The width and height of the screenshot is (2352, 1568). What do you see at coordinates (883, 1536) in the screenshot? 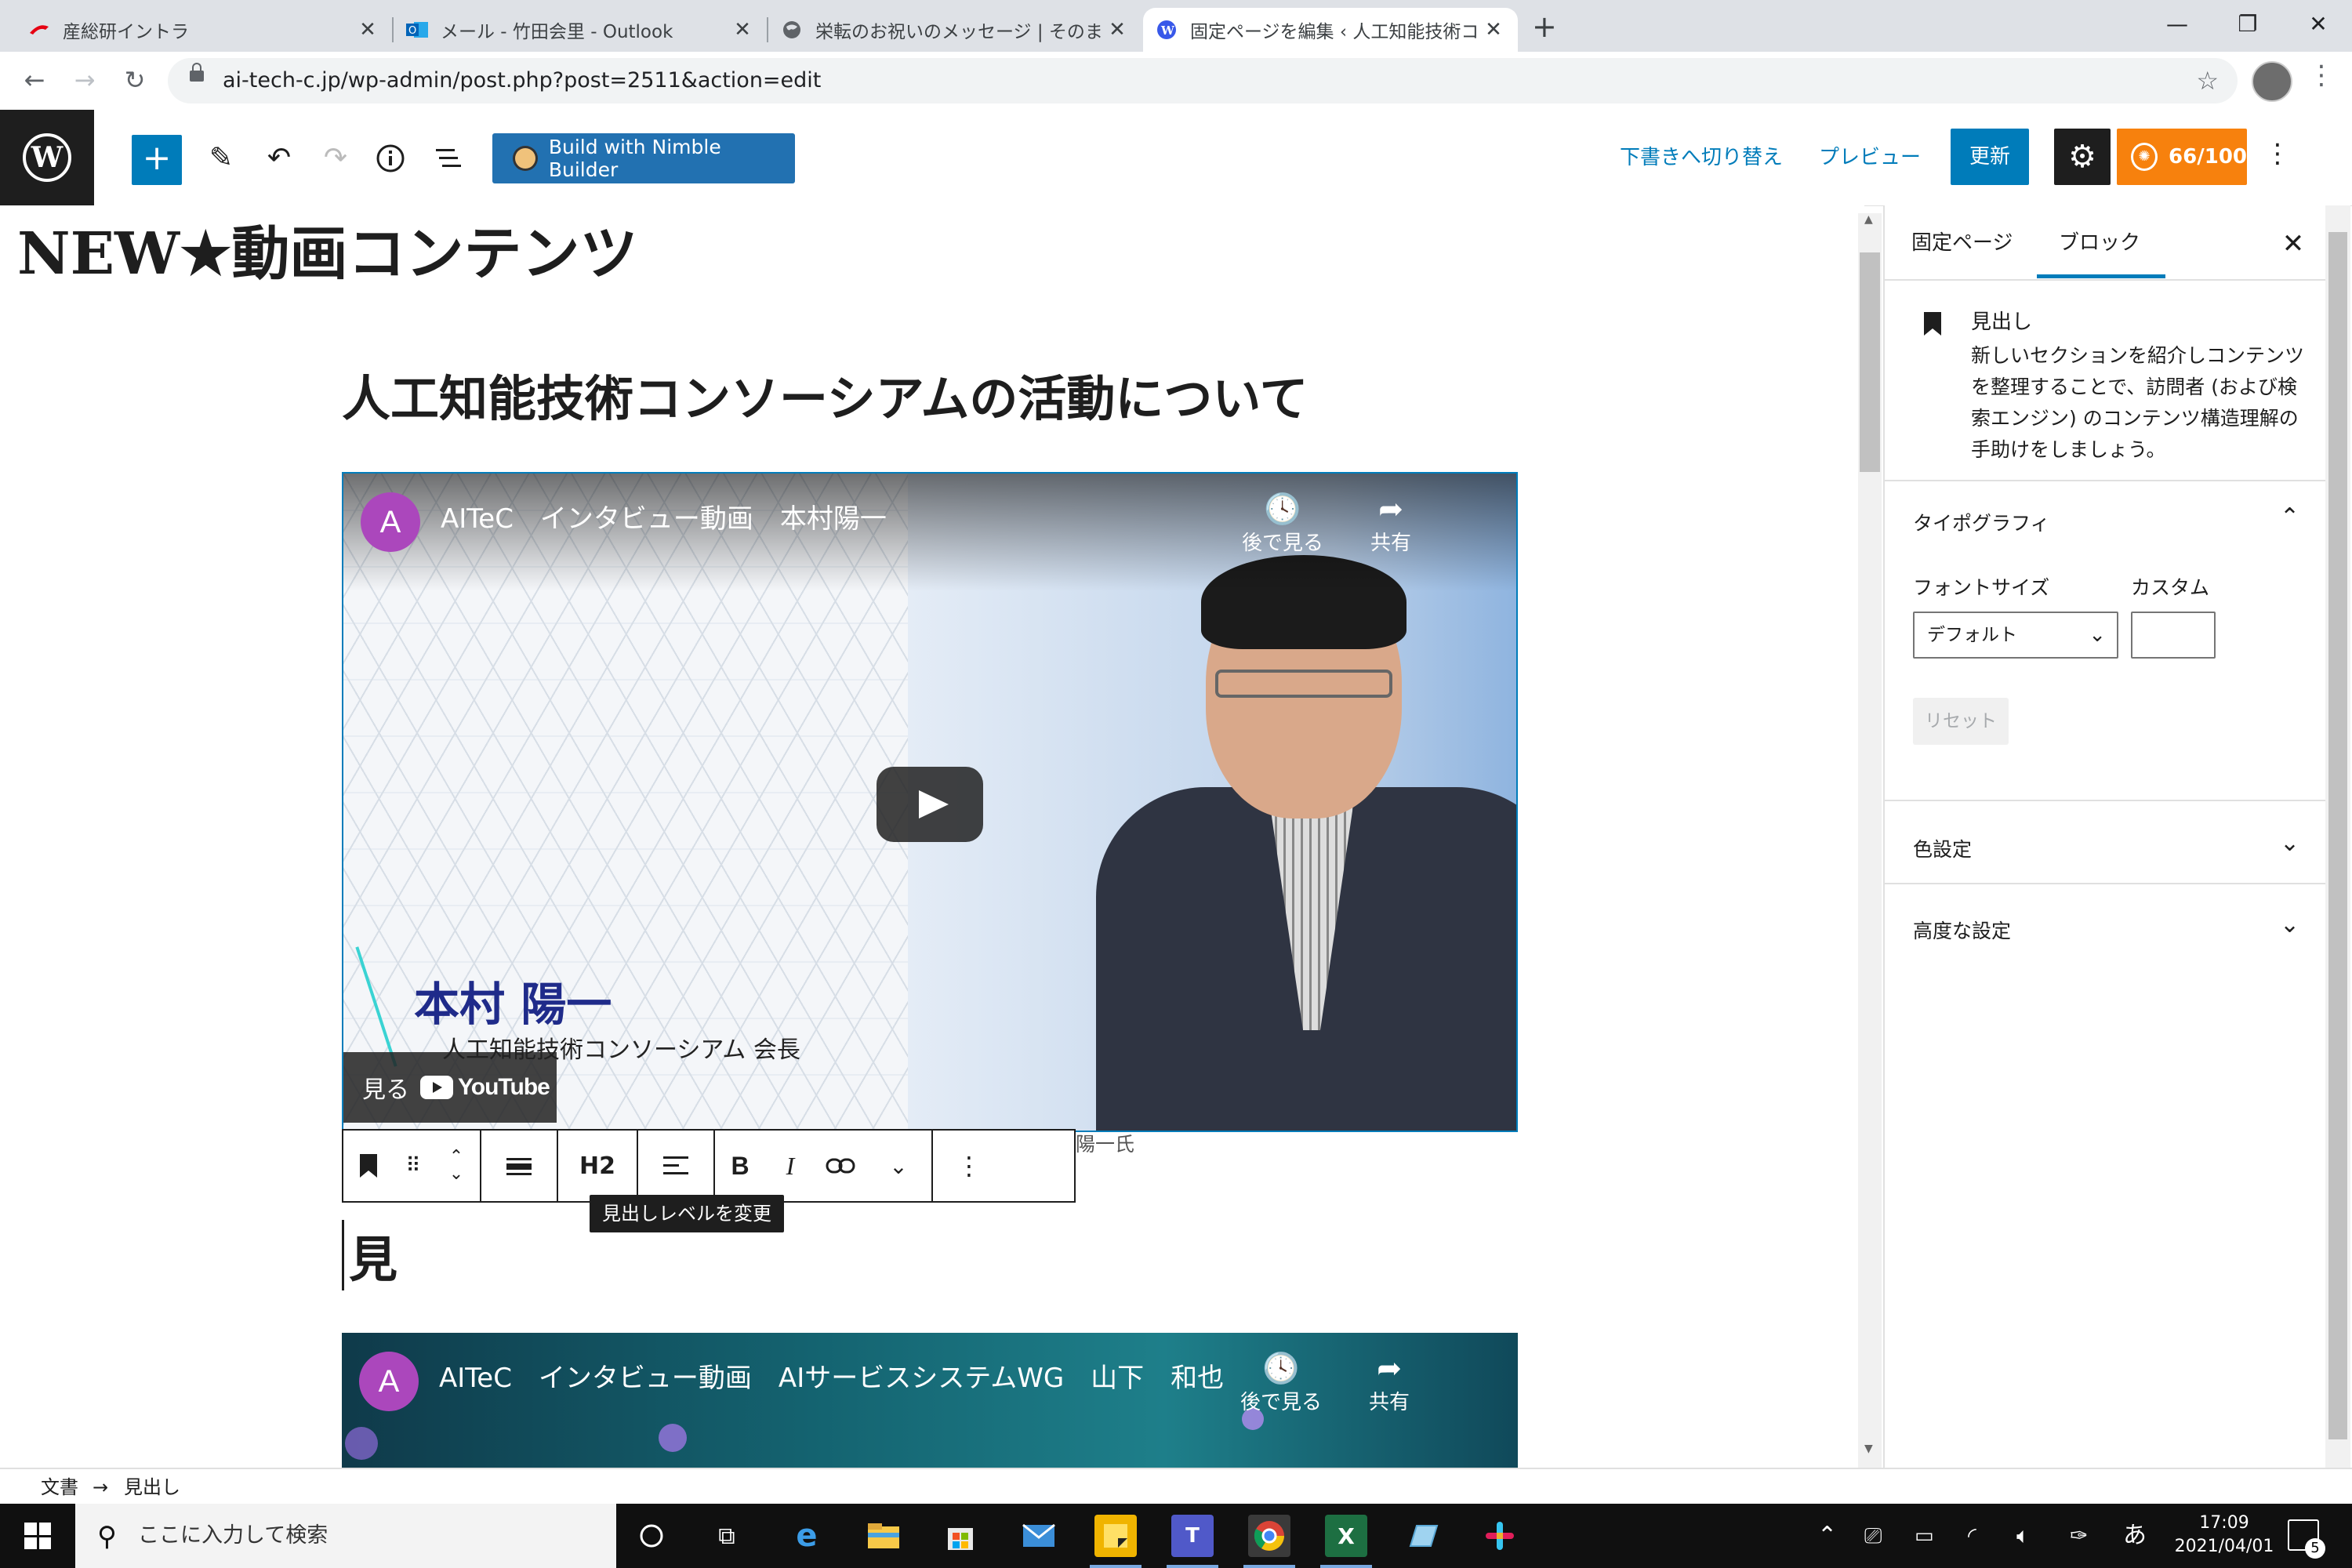
I see `file-explorer-icon` at bounding box center [883, 1536].